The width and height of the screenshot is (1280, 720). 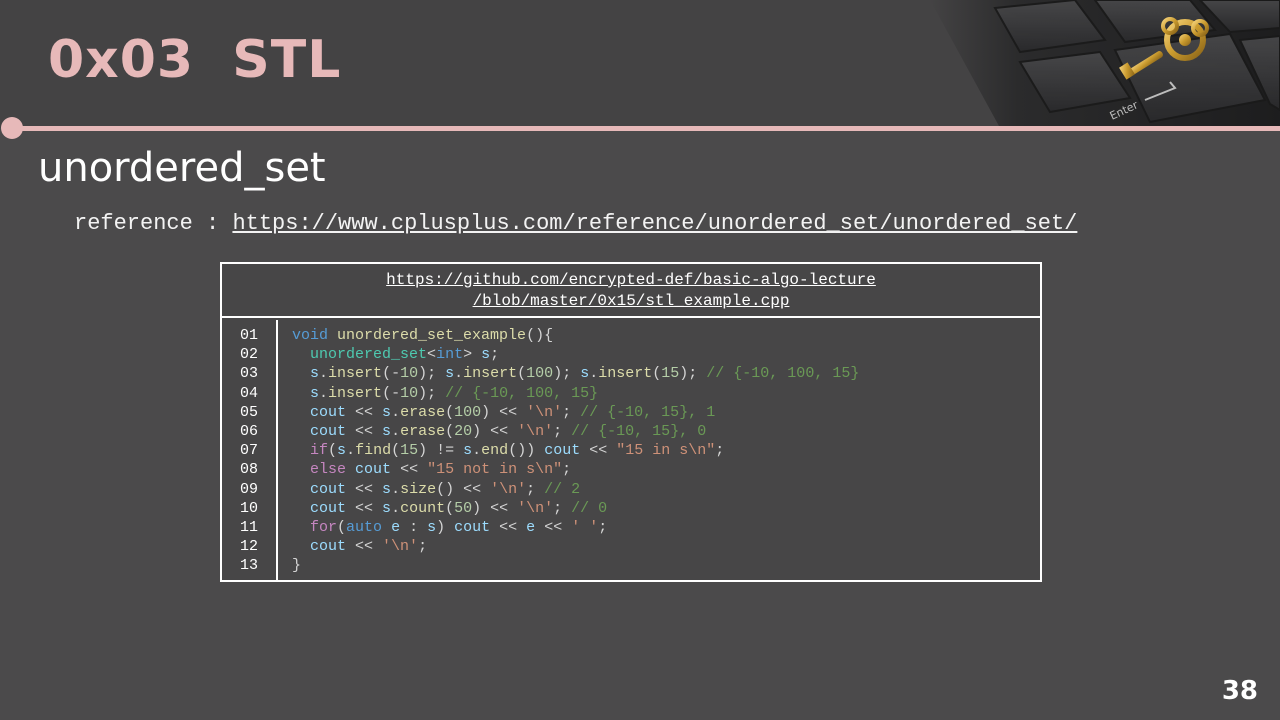 I want to click on code-token: 15, so click(x=670, y=374).